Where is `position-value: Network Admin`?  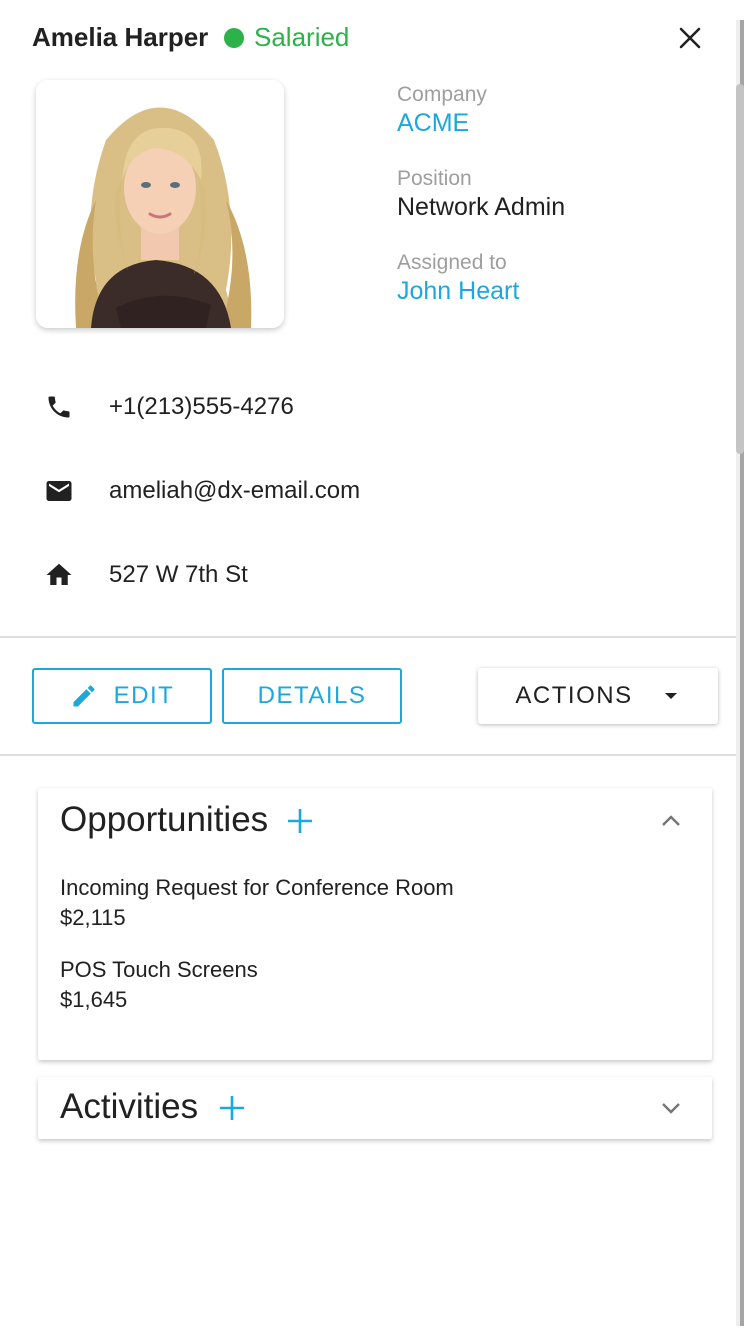 position-value: Network Admin is located at coordinates (481, 207).